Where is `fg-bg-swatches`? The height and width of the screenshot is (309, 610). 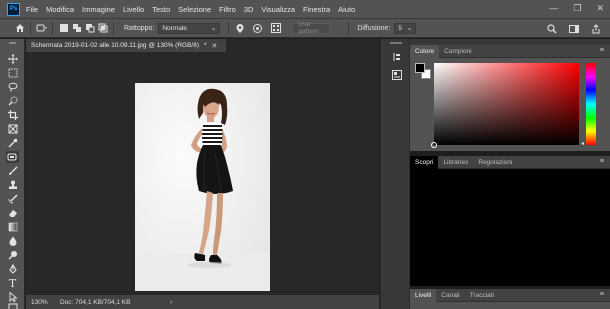 fg-bg-swatches is located at coordinates (424, 72).